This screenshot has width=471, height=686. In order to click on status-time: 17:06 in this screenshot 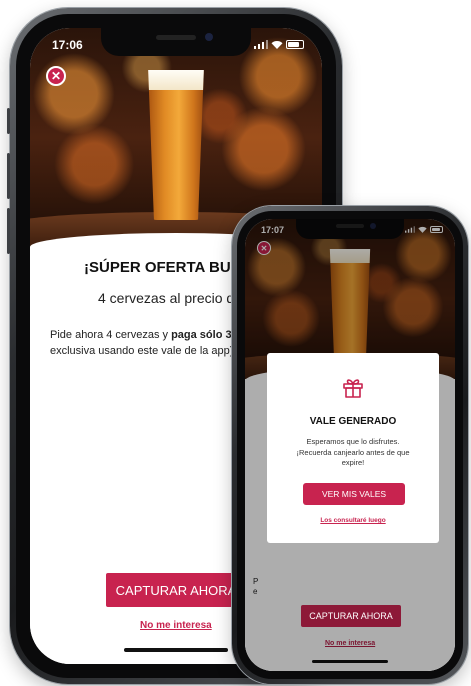, I will do `click(67, 45)`.